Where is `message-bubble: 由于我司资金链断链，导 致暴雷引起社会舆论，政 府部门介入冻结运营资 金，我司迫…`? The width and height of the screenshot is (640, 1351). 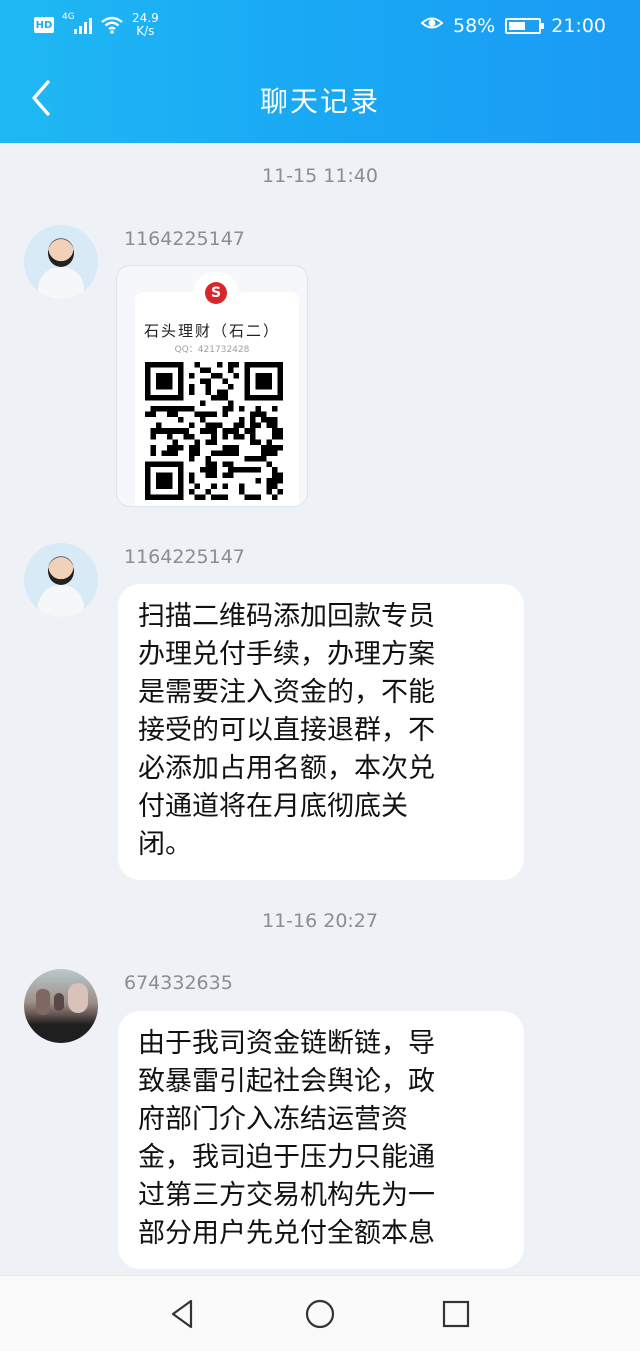 message-bubble: 由于我司资金链断链，导 致暴雷引起社会舆论，政 府部门介入冻结运营资 金，我司迫… is located at coordinates (321, 1140).